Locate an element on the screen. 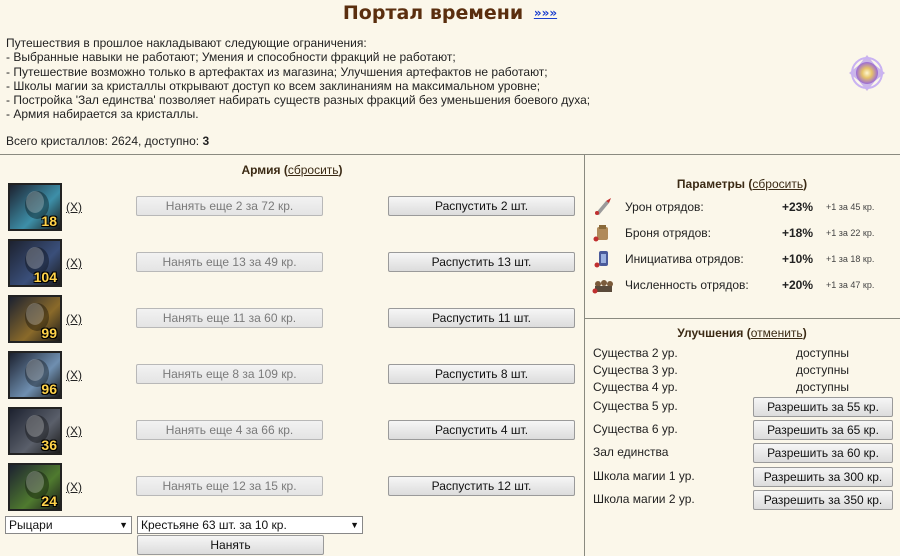  dismiss-button: Распустить 13 шт. is located at coordinates (481, 262).